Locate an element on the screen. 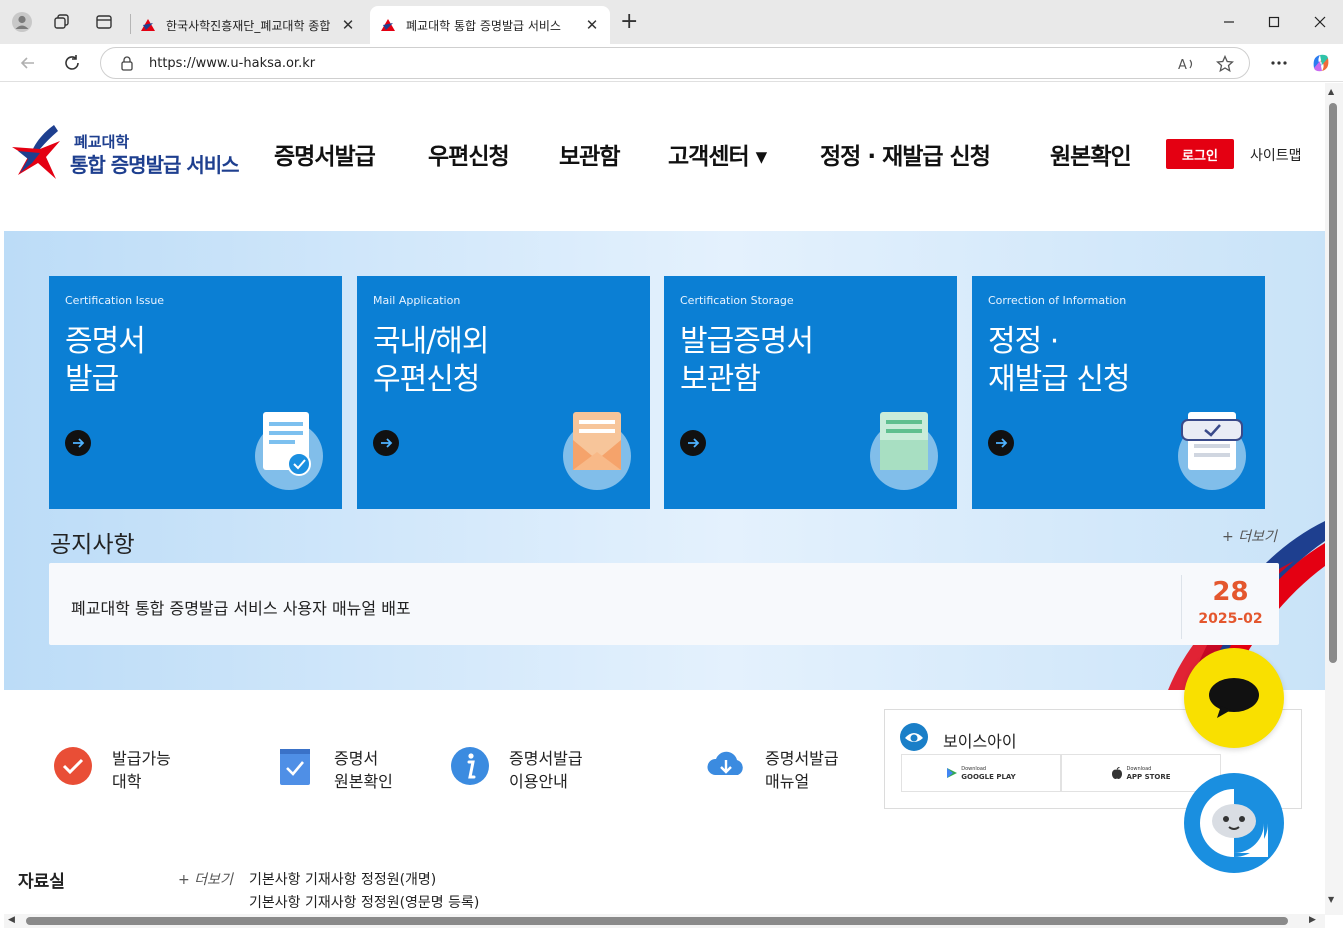 This screenshot has width=1343, height=932. site-logo: 폐교대학 통합 증명발급 서비스 is located at coordinates (135, 155).